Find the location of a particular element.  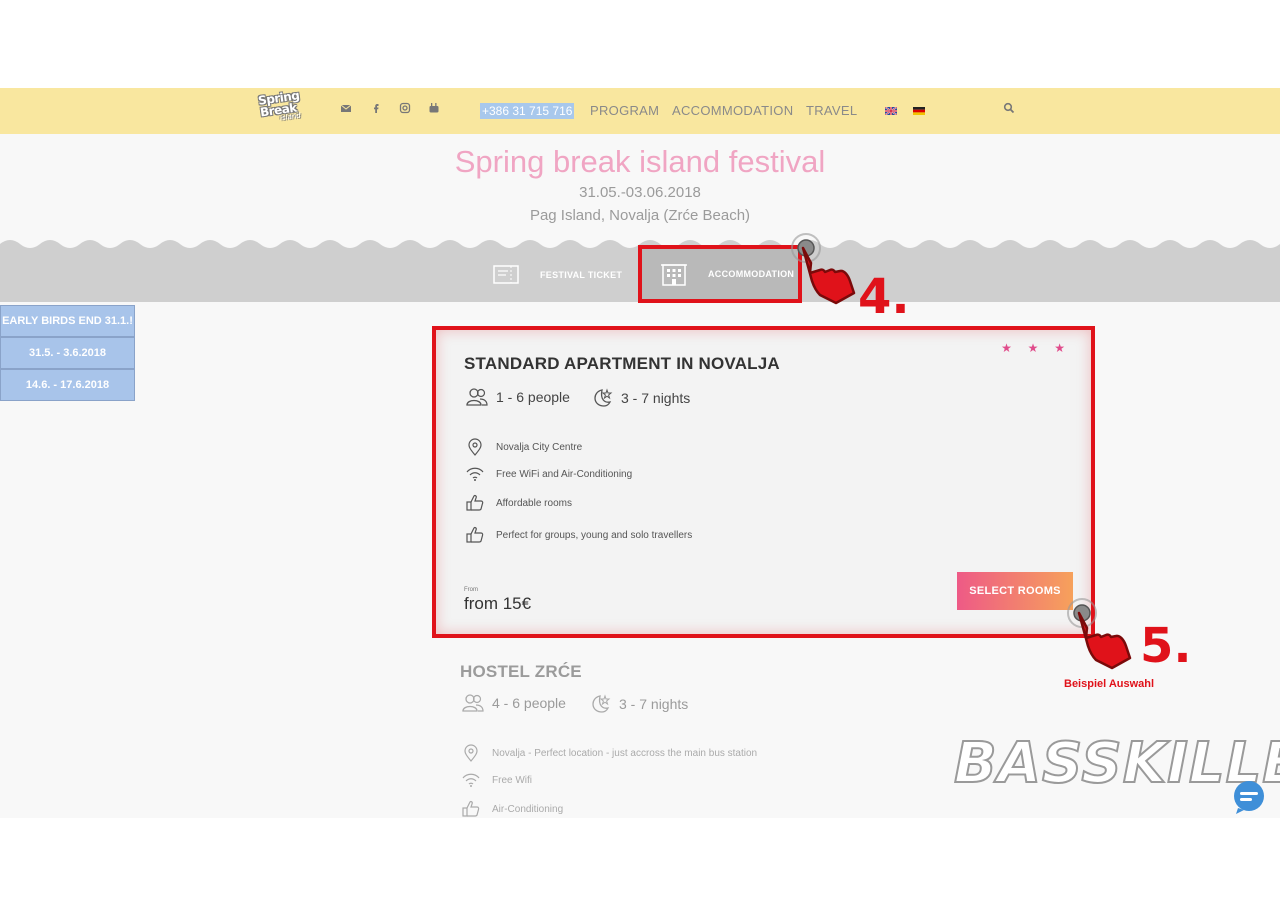

festival-title: Spring break island festival is located at coordinates (640, 161).